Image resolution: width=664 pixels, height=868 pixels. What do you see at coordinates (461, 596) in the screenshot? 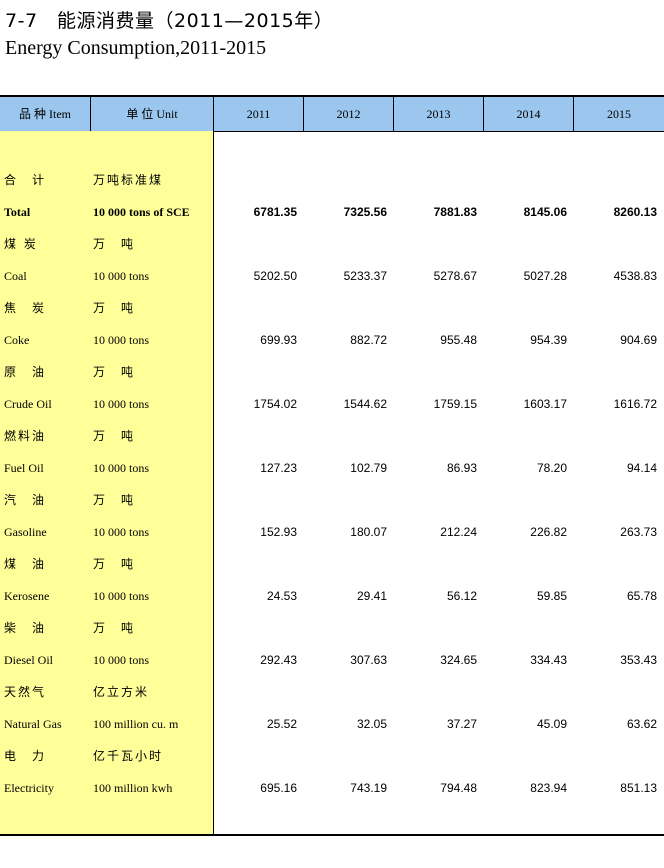
I see `value-cell-2013: 56.12` at bounding box center [461, 596].